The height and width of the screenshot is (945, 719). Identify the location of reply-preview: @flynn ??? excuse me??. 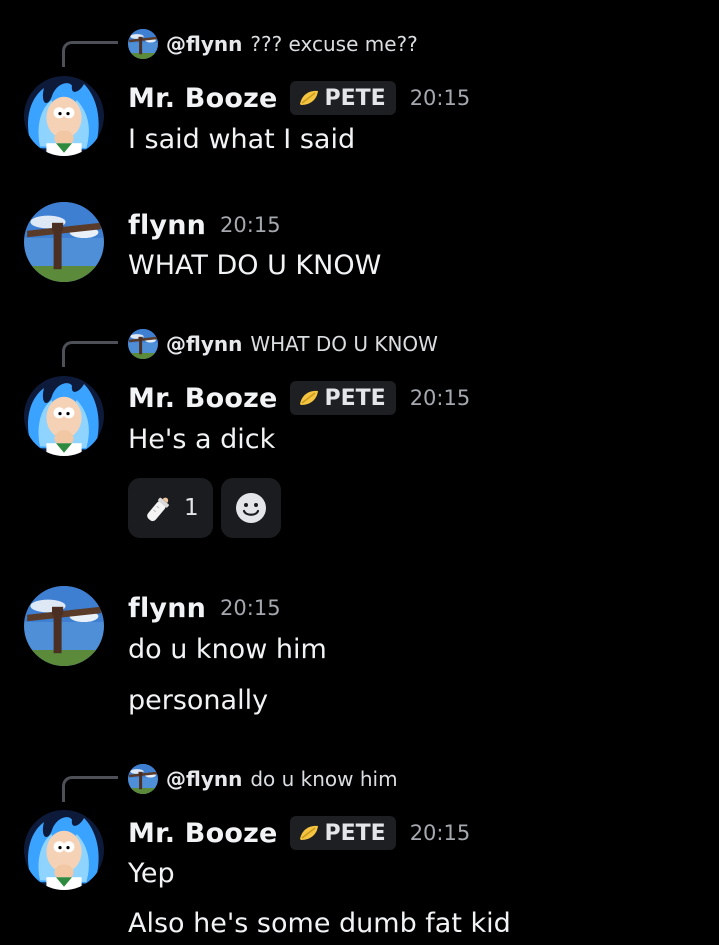
(273, 44).